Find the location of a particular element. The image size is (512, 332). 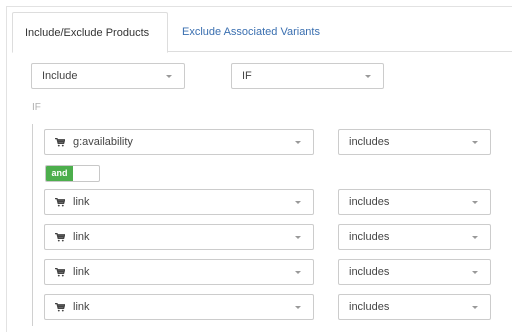

include-mode-value: Include is located at coordinates (60, 76).